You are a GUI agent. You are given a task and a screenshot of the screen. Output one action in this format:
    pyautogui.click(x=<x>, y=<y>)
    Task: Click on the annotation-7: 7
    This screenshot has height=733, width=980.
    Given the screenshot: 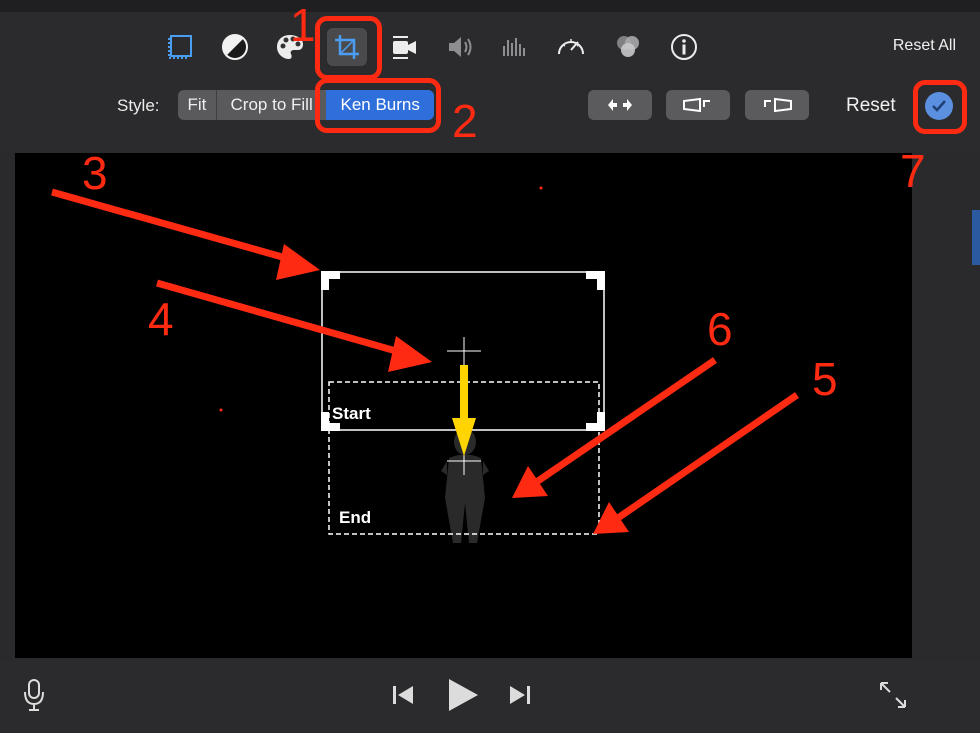 What is the action you would take?
    pyautogui.click(x=913, y=171)
    